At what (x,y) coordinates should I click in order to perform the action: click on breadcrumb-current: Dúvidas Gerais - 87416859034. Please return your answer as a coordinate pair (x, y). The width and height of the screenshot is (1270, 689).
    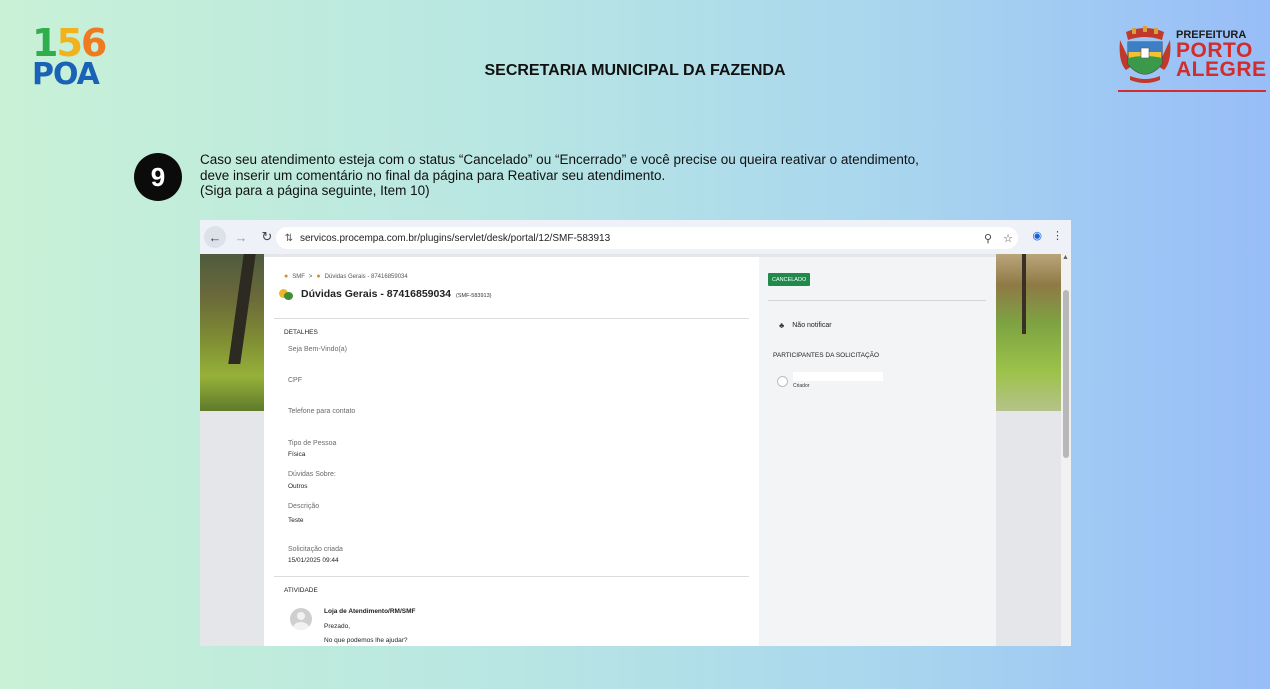
    Looking at the image, I should click on (366, 277).